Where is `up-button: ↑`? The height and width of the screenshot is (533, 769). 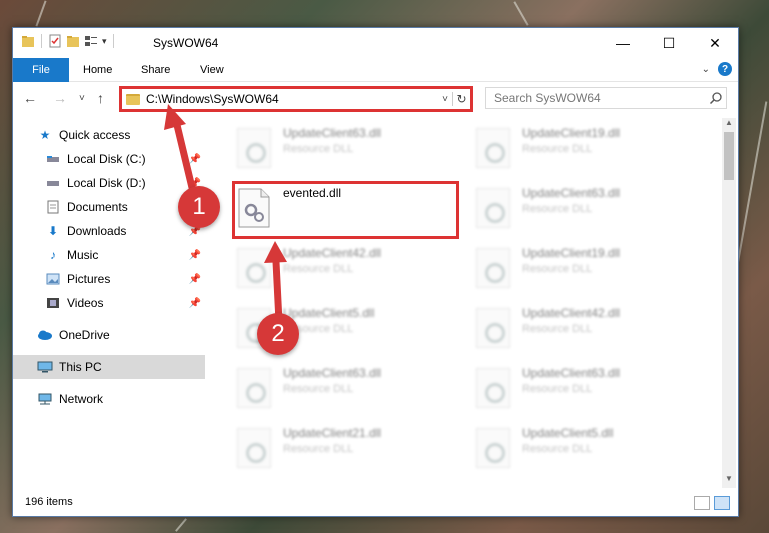 up-button: ↑ is located at coordinates (100, 98).